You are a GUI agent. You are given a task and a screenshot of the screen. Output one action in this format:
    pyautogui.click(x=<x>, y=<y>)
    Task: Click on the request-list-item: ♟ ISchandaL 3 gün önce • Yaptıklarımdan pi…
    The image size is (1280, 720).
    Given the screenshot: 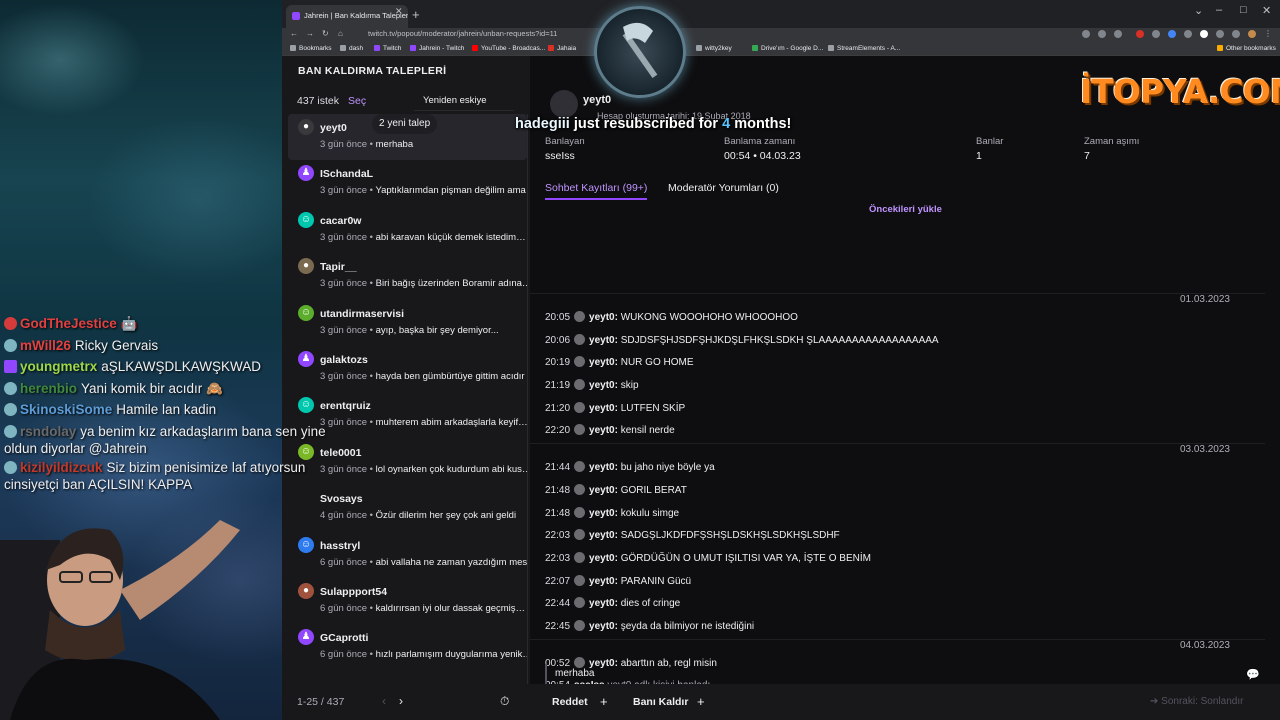 What is the action you would take?
    pyautogui.click(x=407, y=183)
    